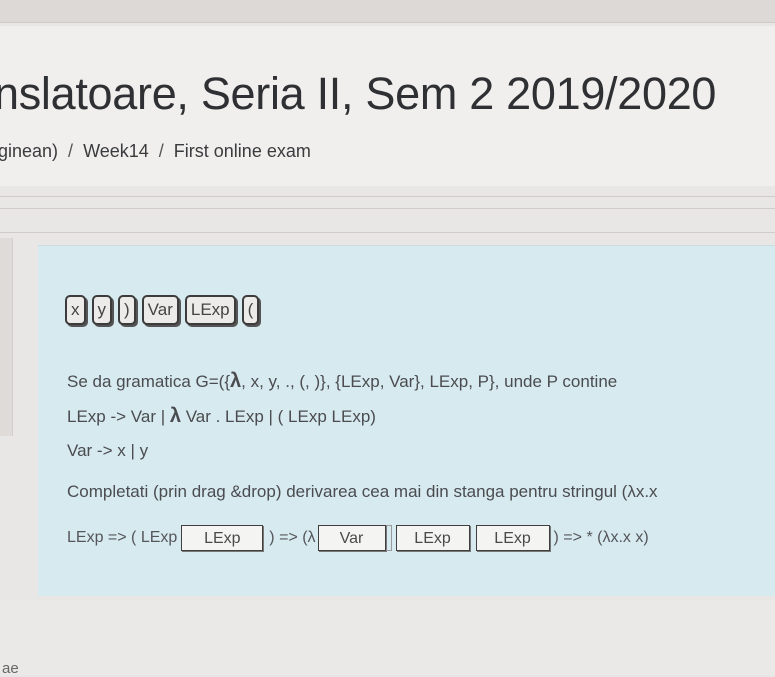 The height and width of the screenshot is (677, 775). What do you see at coordinates (127, 310) in the screenshot?
I see `drag-item-close-paren: )` at bounding box center [127, 310].